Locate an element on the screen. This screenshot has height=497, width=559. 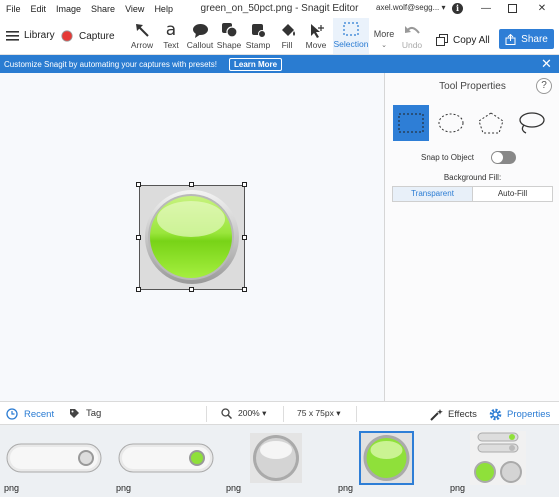
resize-handle-w is located at coordinates (138, 237).